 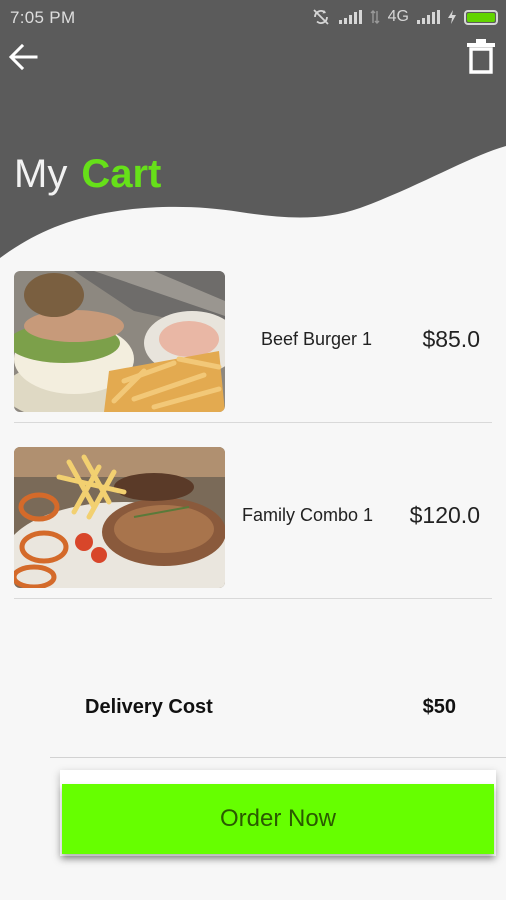 I want to click on item-name: Beef Burger 1, so click(x=317, y=339).